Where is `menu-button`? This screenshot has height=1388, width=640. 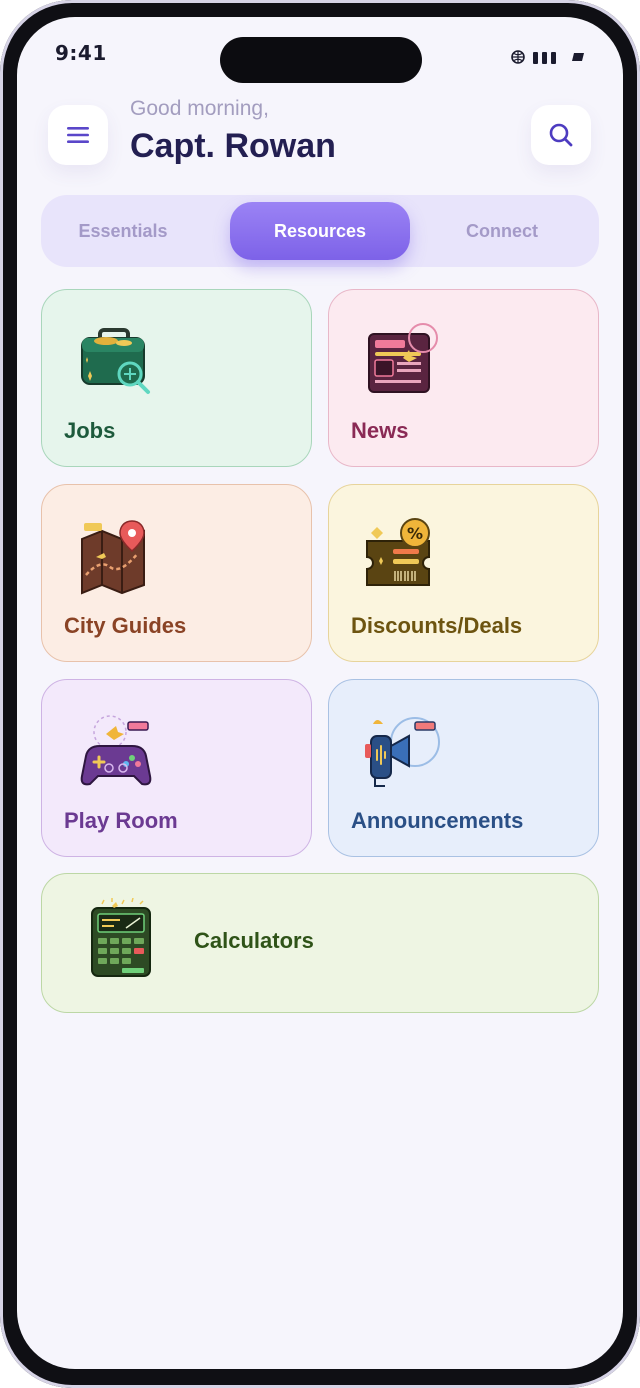
menu-button is located at coordinates (78, 135).